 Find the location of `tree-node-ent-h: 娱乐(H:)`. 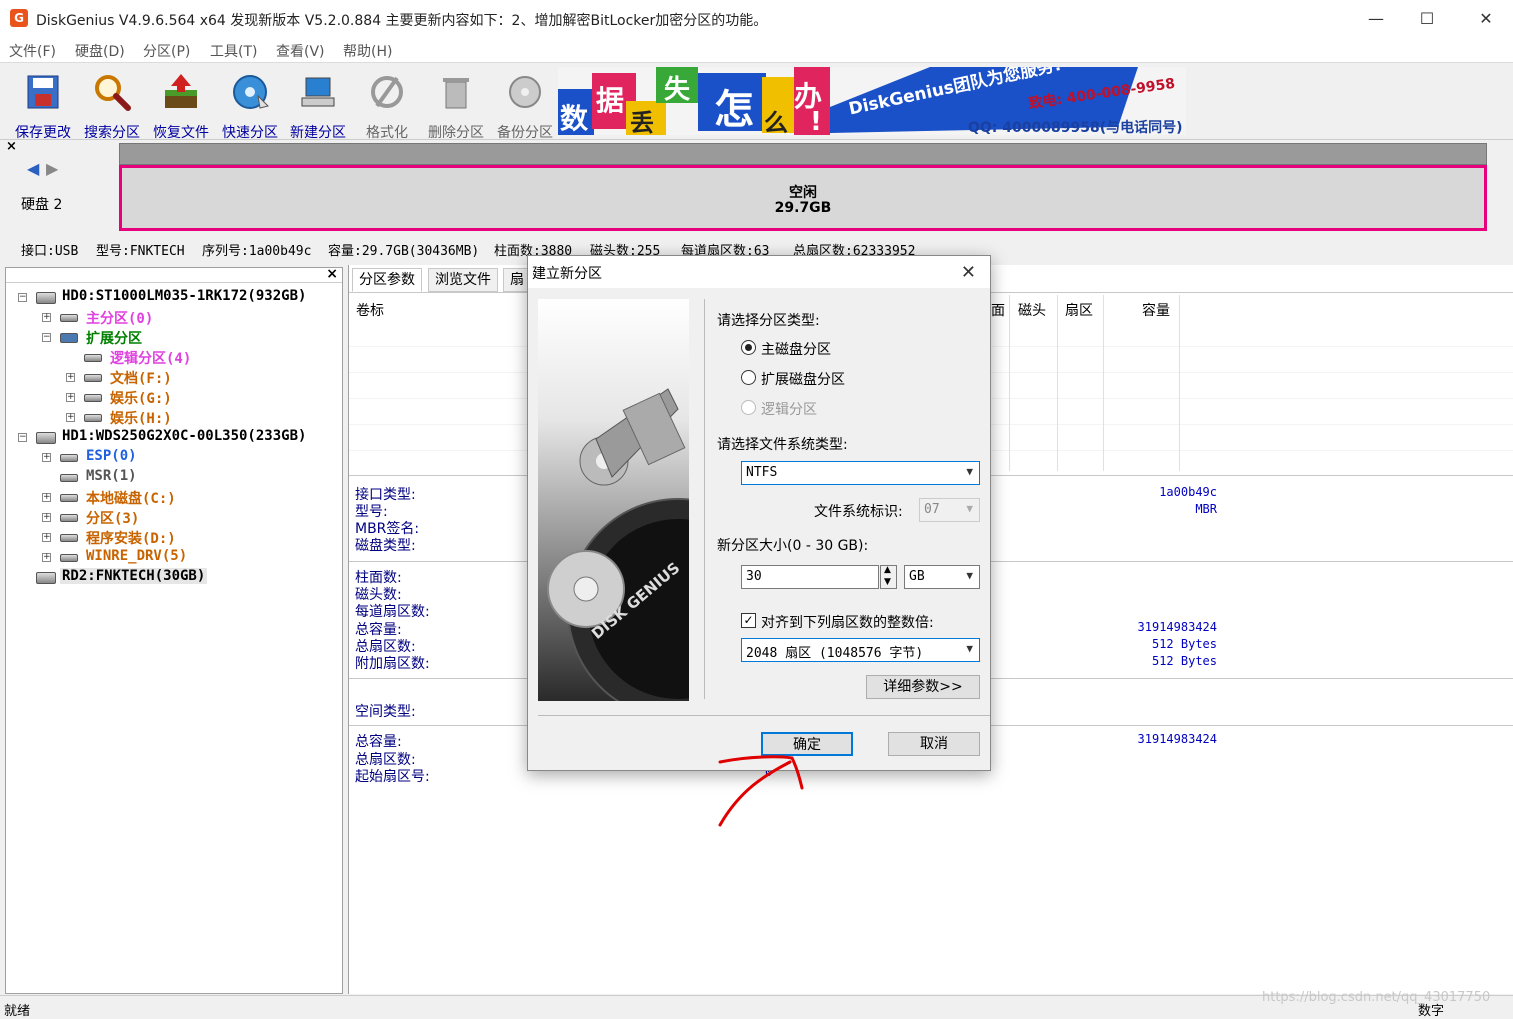

tree-node-ent-h: 娱乐(H:) is located at coordinates (141, 418).